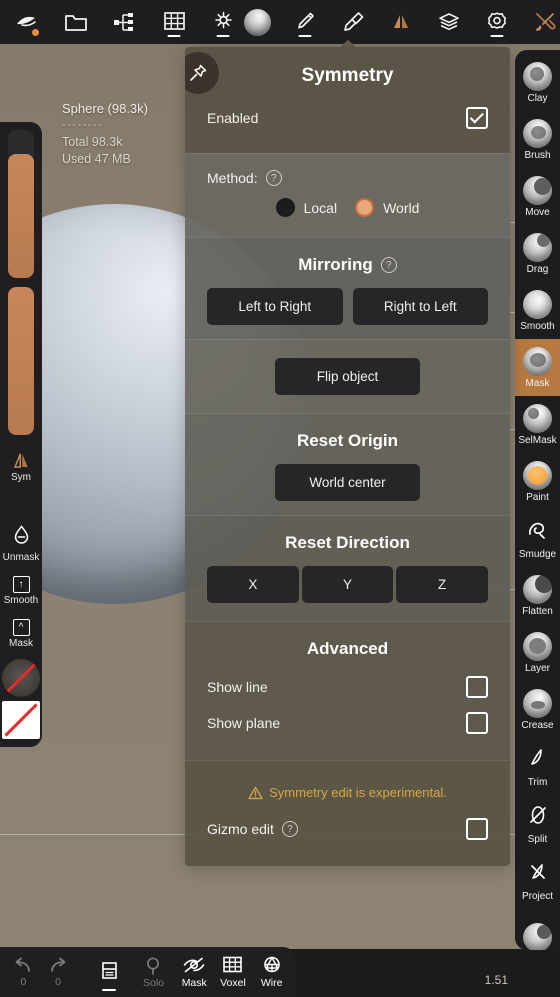 This screenshot has width=560, height=997. I want to click on redo-button: 0, so click(58, 972).